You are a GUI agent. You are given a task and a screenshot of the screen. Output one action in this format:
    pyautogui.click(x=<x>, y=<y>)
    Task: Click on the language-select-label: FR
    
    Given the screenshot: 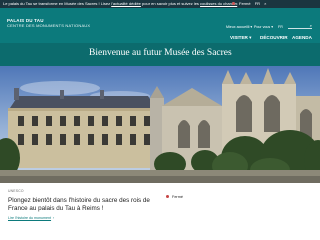 What is the action you would take?
    pyautogui.click(x=280, y=27)
    